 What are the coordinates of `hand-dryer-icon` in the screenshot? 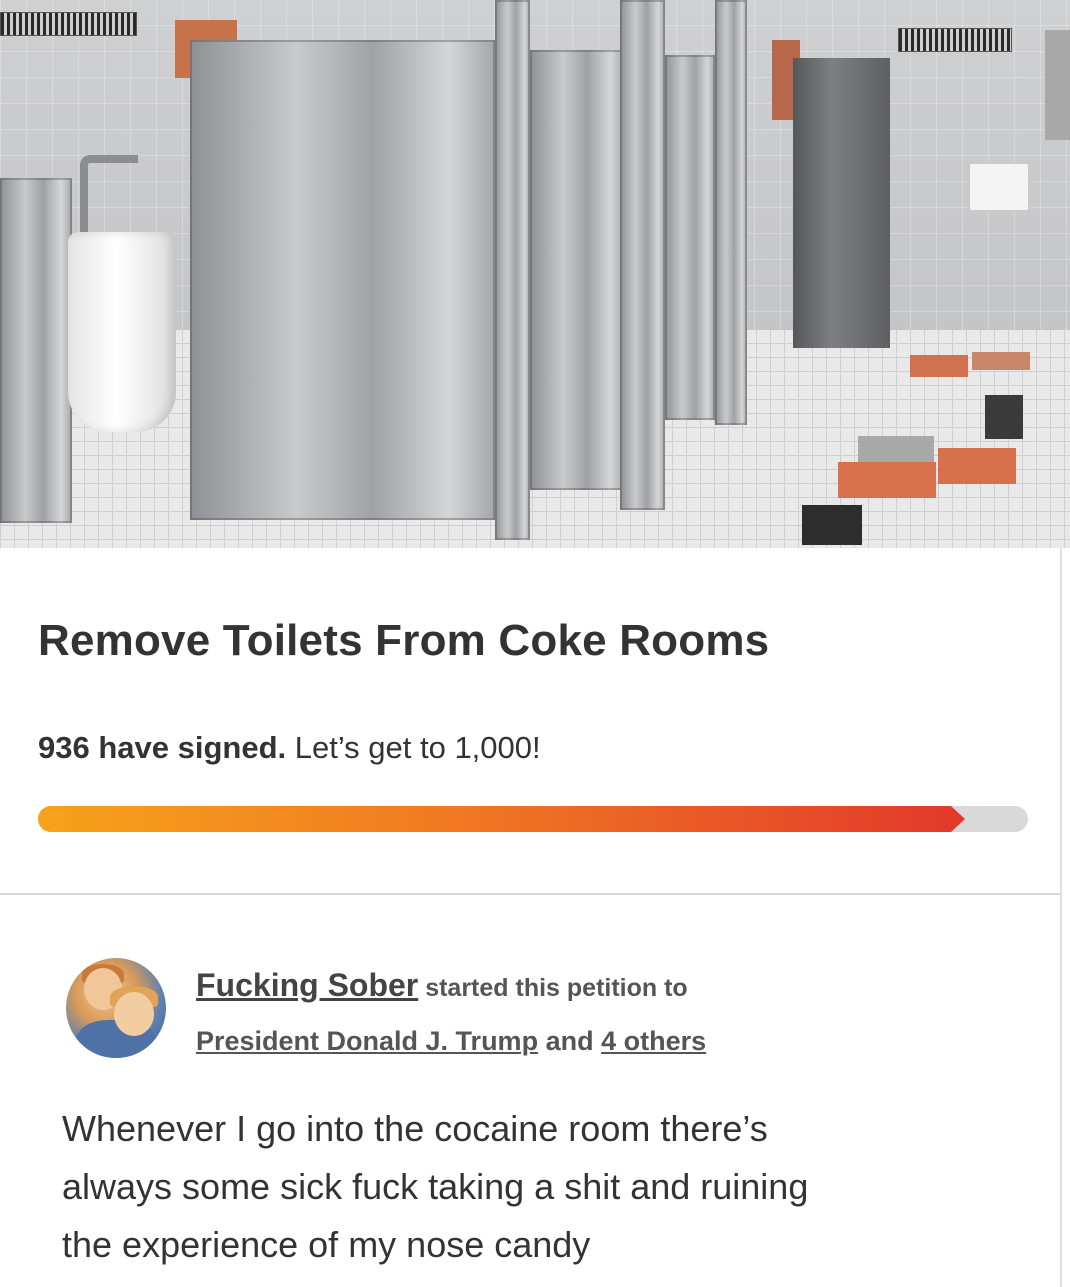 It's located at (999, 187).